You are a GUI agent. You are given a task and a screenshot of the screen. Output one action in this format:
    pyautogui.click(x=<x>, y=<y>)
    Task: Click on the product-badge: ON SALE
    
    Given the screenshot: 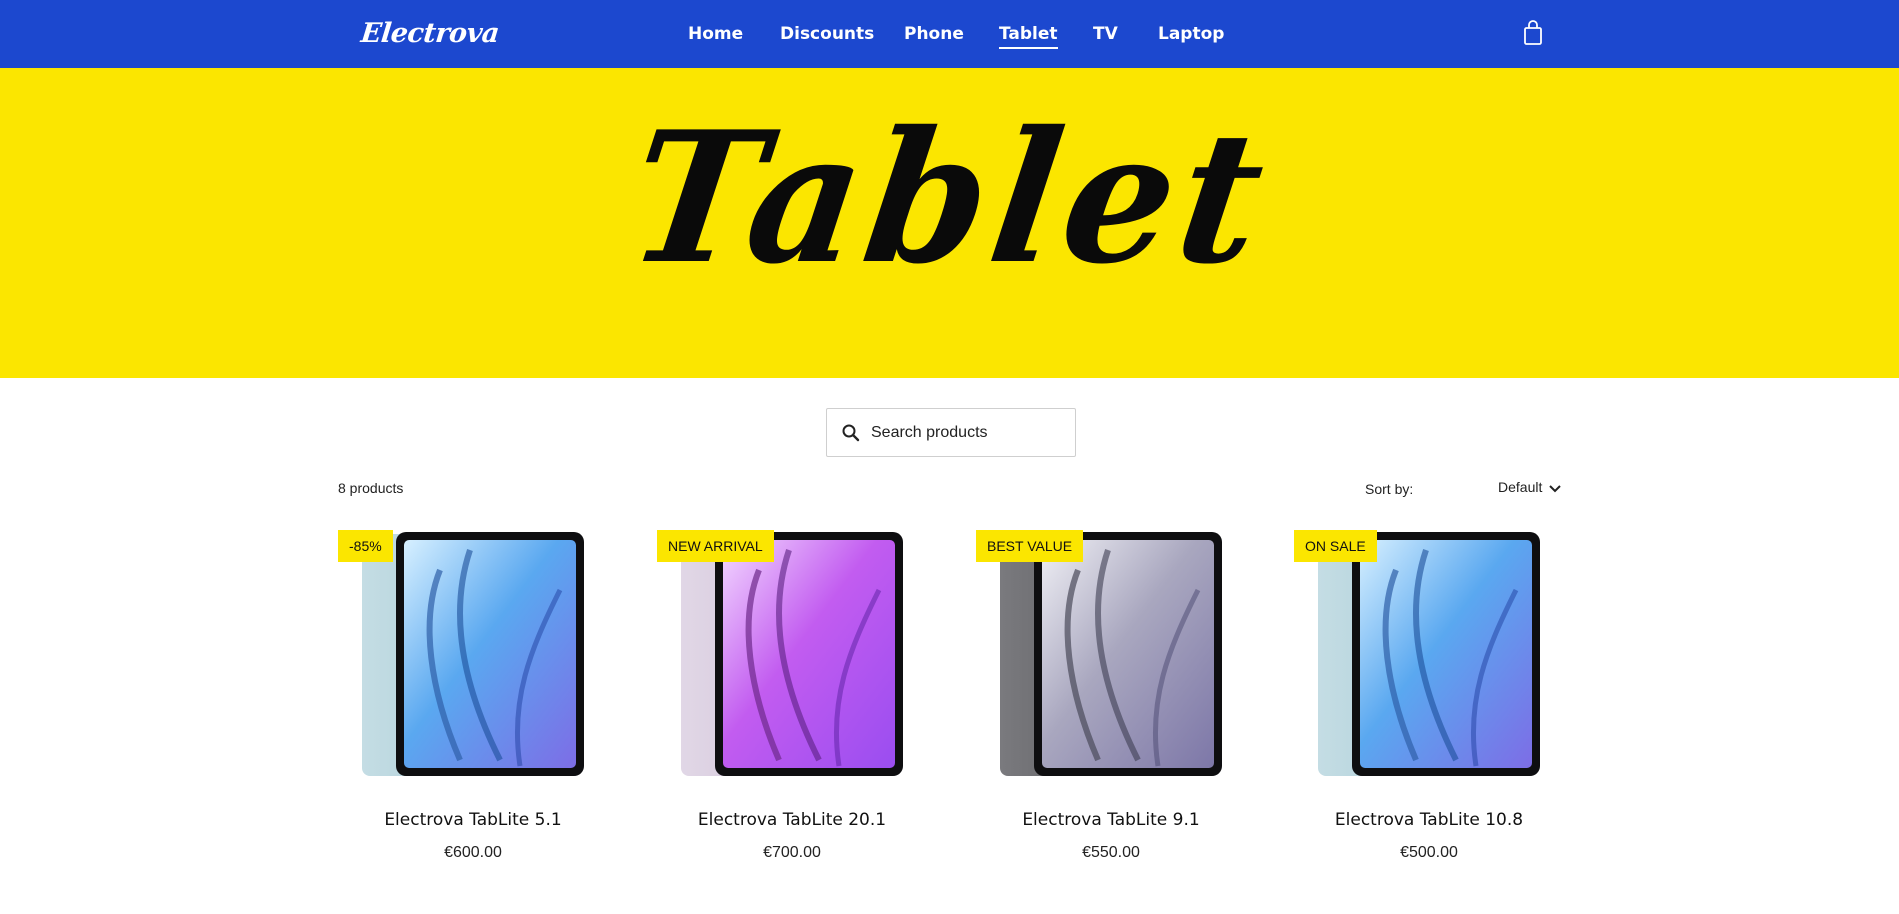 What is the action you would take?
    pyautogui.click(x=1335, y=546)
    